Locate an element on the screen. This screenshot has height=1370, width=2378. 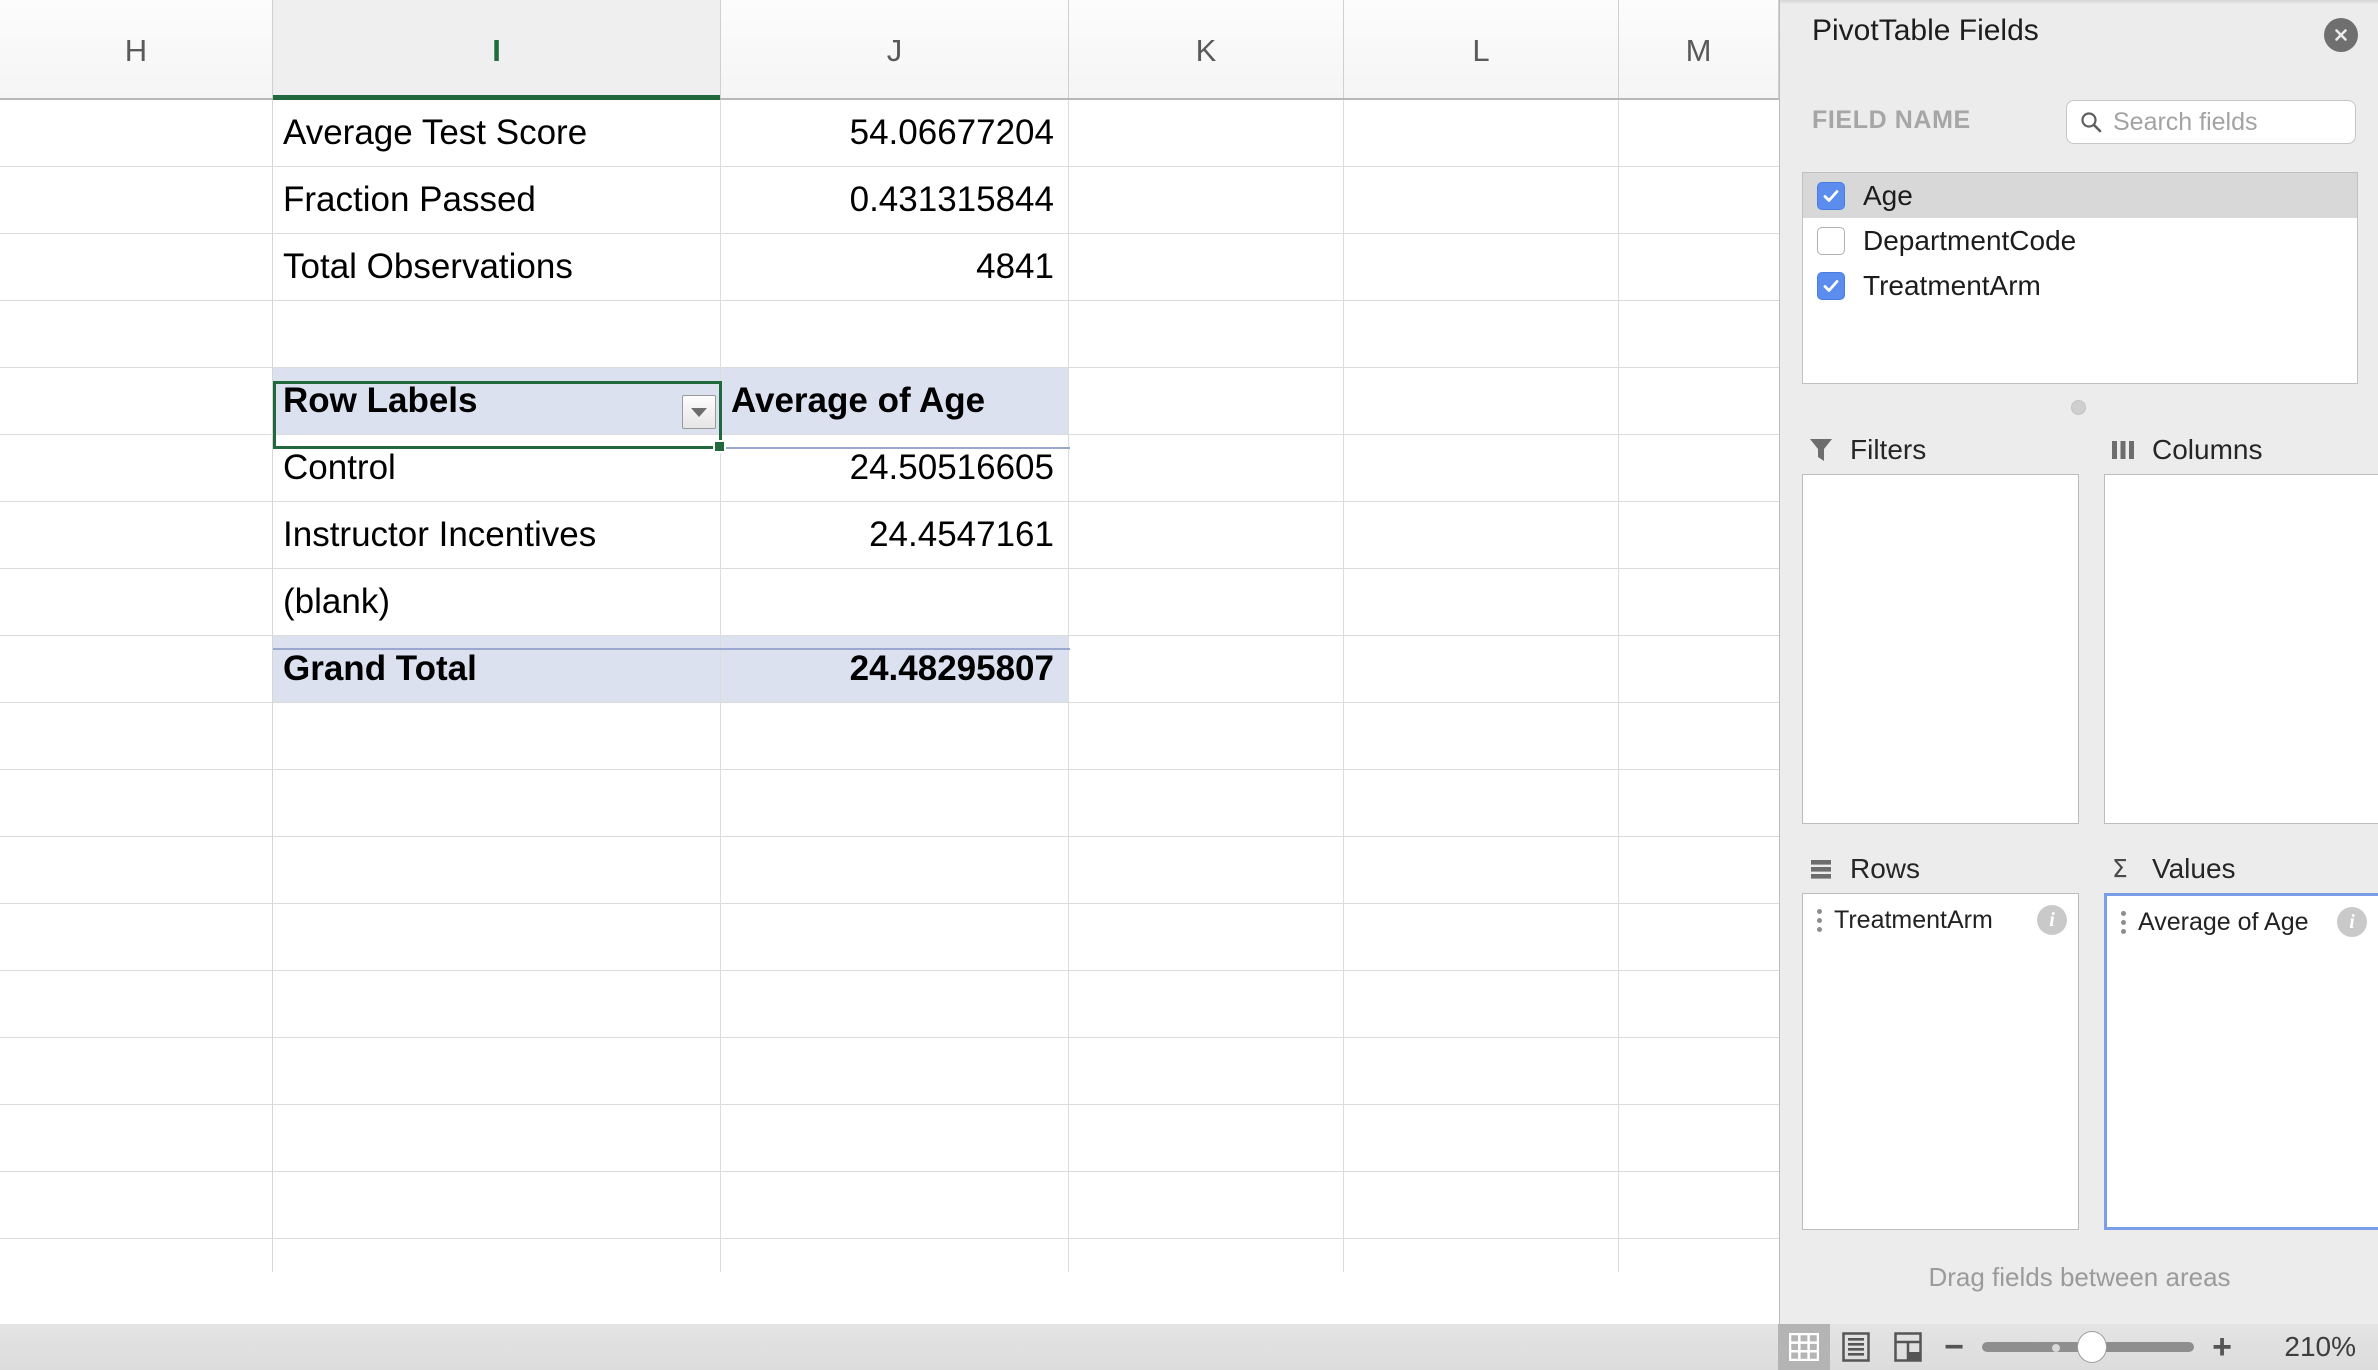
cell-i11 is located at coordinates (497, 803).